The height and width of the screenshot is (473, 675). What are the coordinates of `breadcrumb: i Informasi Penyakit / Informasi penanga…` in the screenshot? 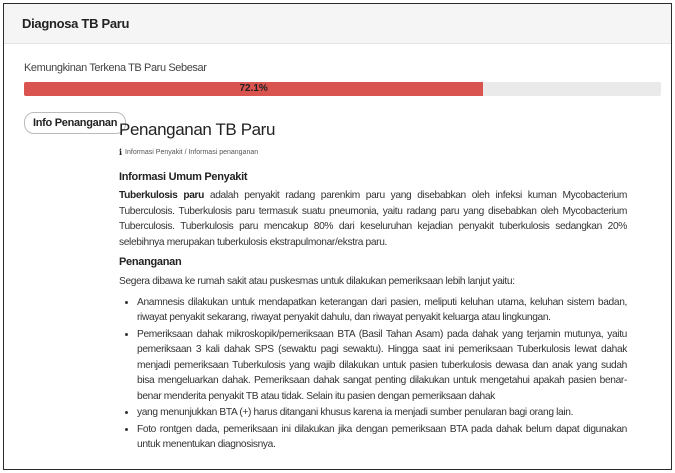 It's located at (373, 152).